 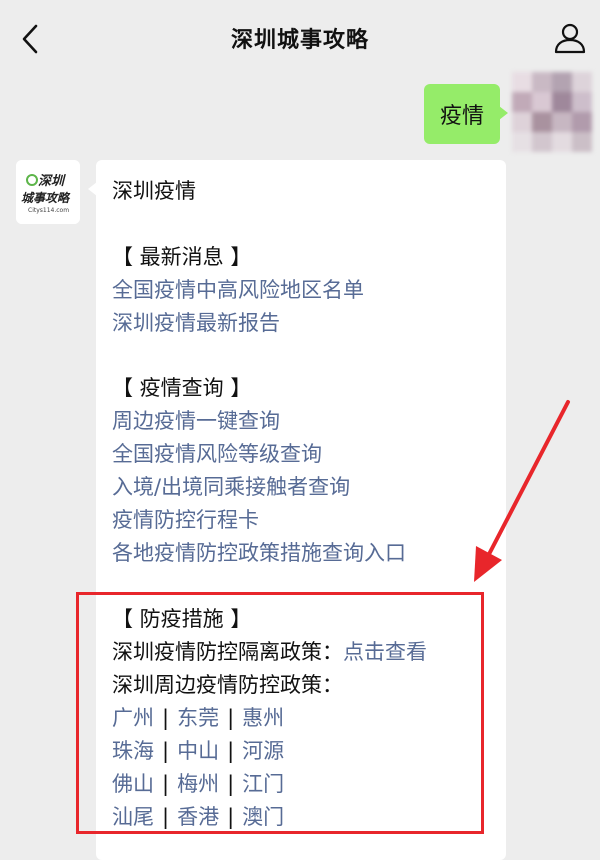 I want to click on user-icon, so click(x=570, y=38).